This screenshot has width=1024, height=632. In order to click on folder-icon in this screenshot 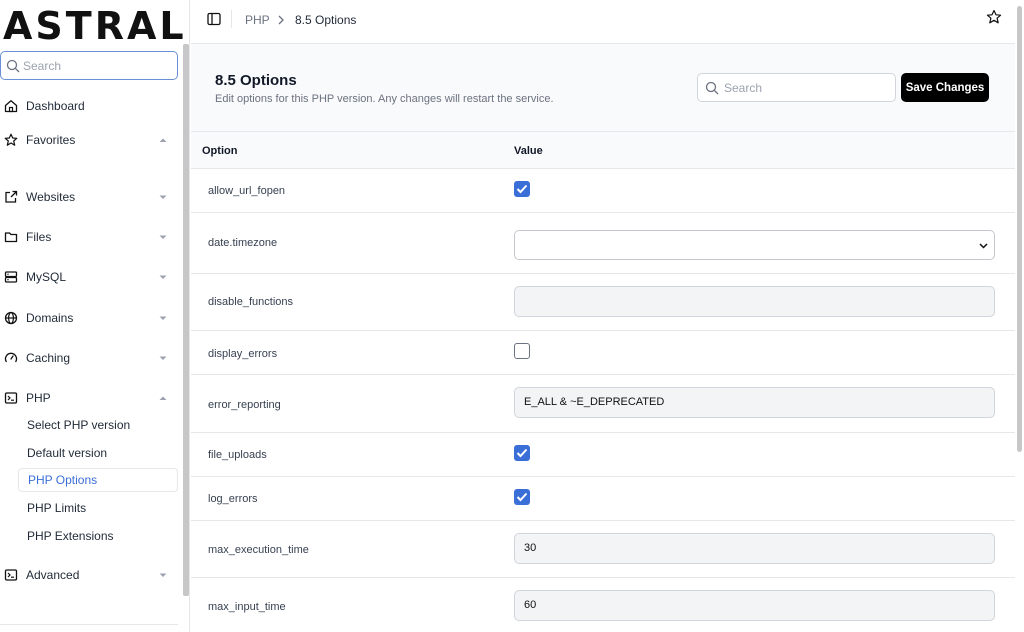, I will do `click(11, 237)`.